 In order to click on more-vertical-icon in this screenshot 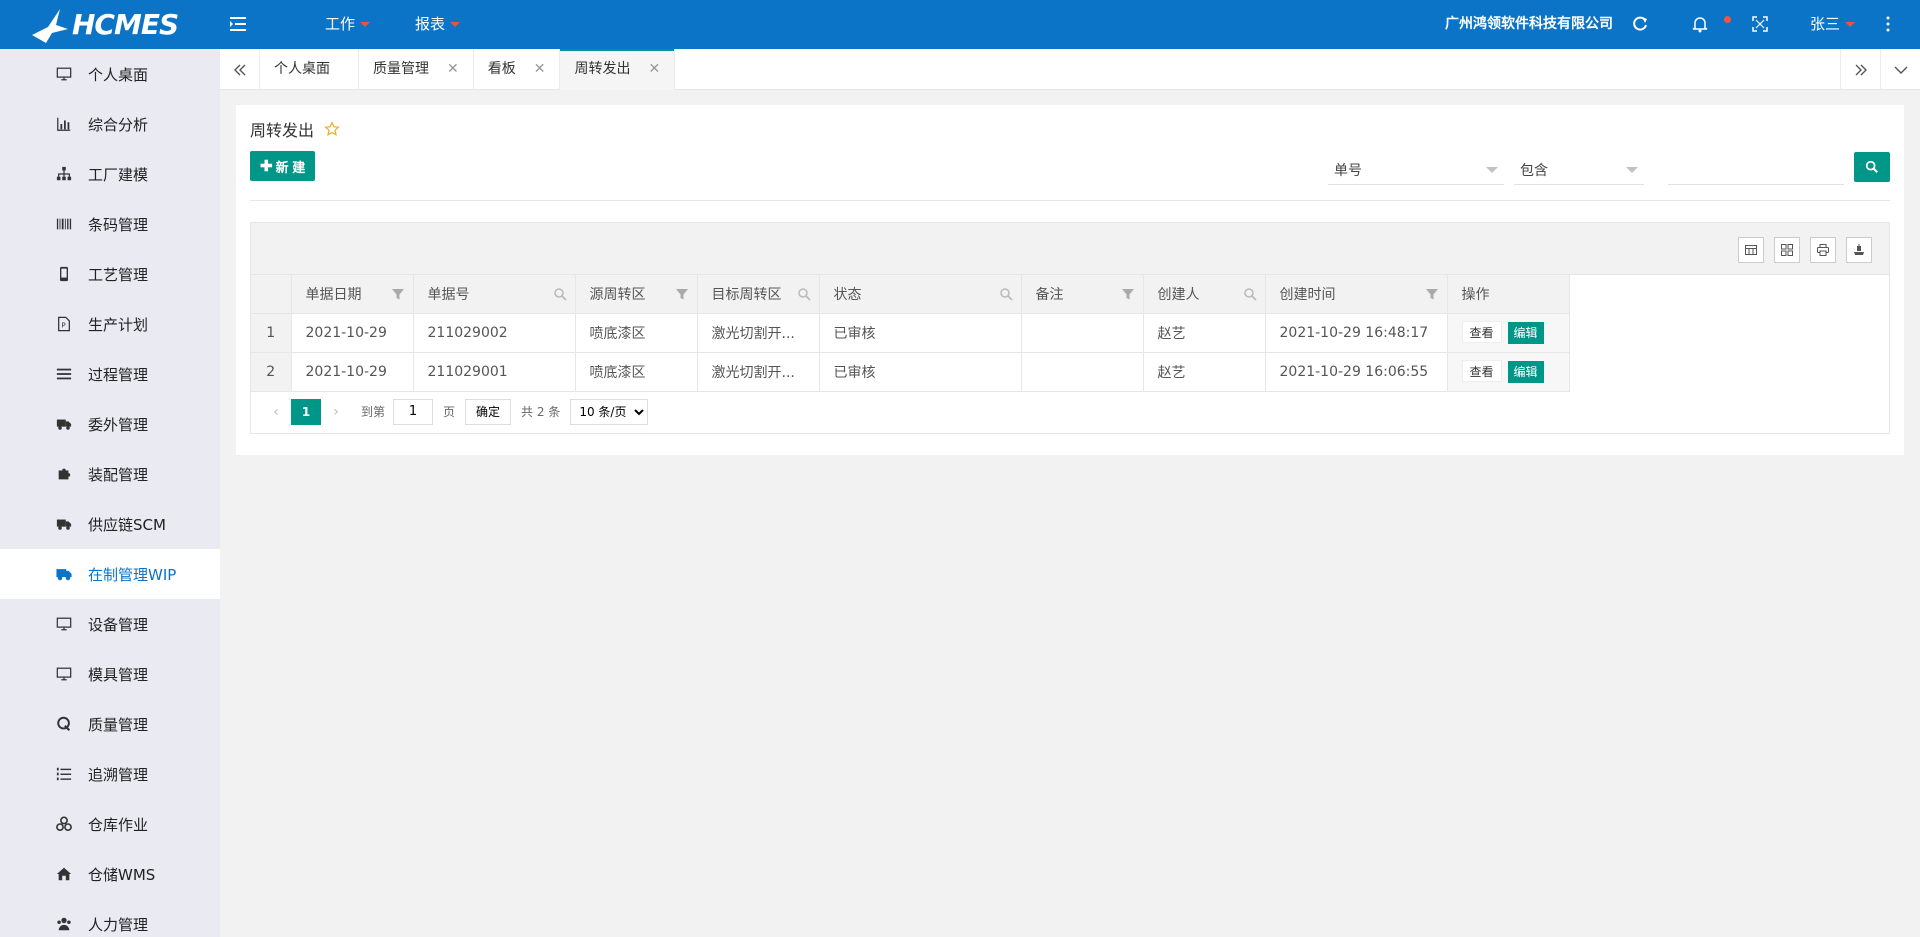, I will do `click(1888, 24)`.